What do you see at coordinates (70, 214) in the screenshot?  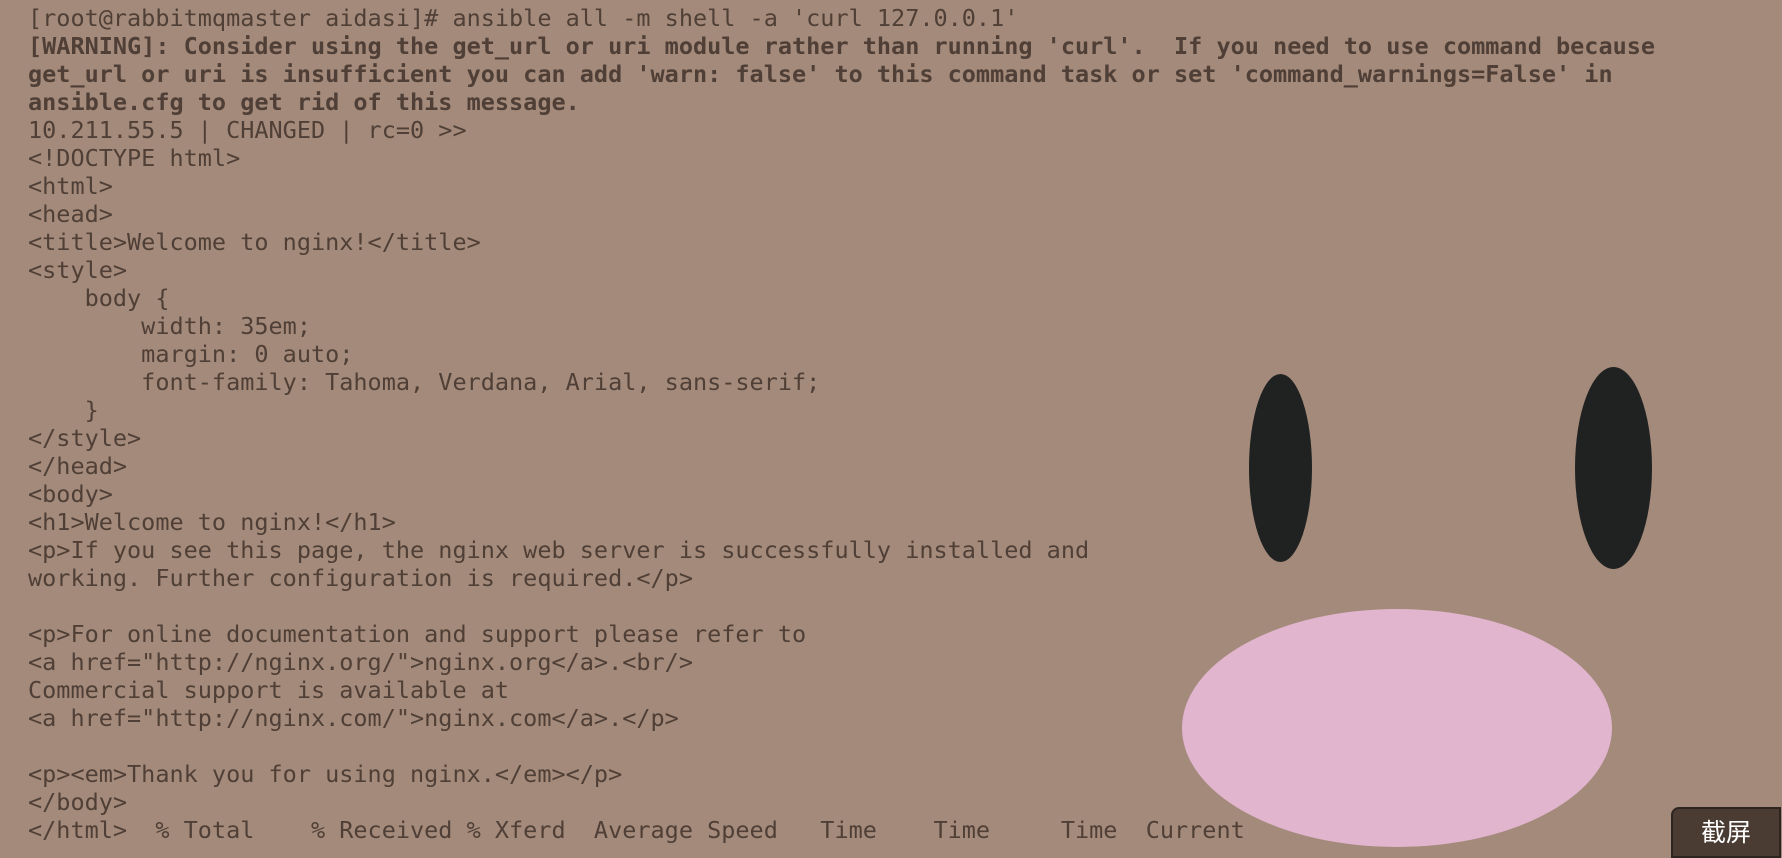 I see `terminal-line: <head>` at bounding box center [70, 214].